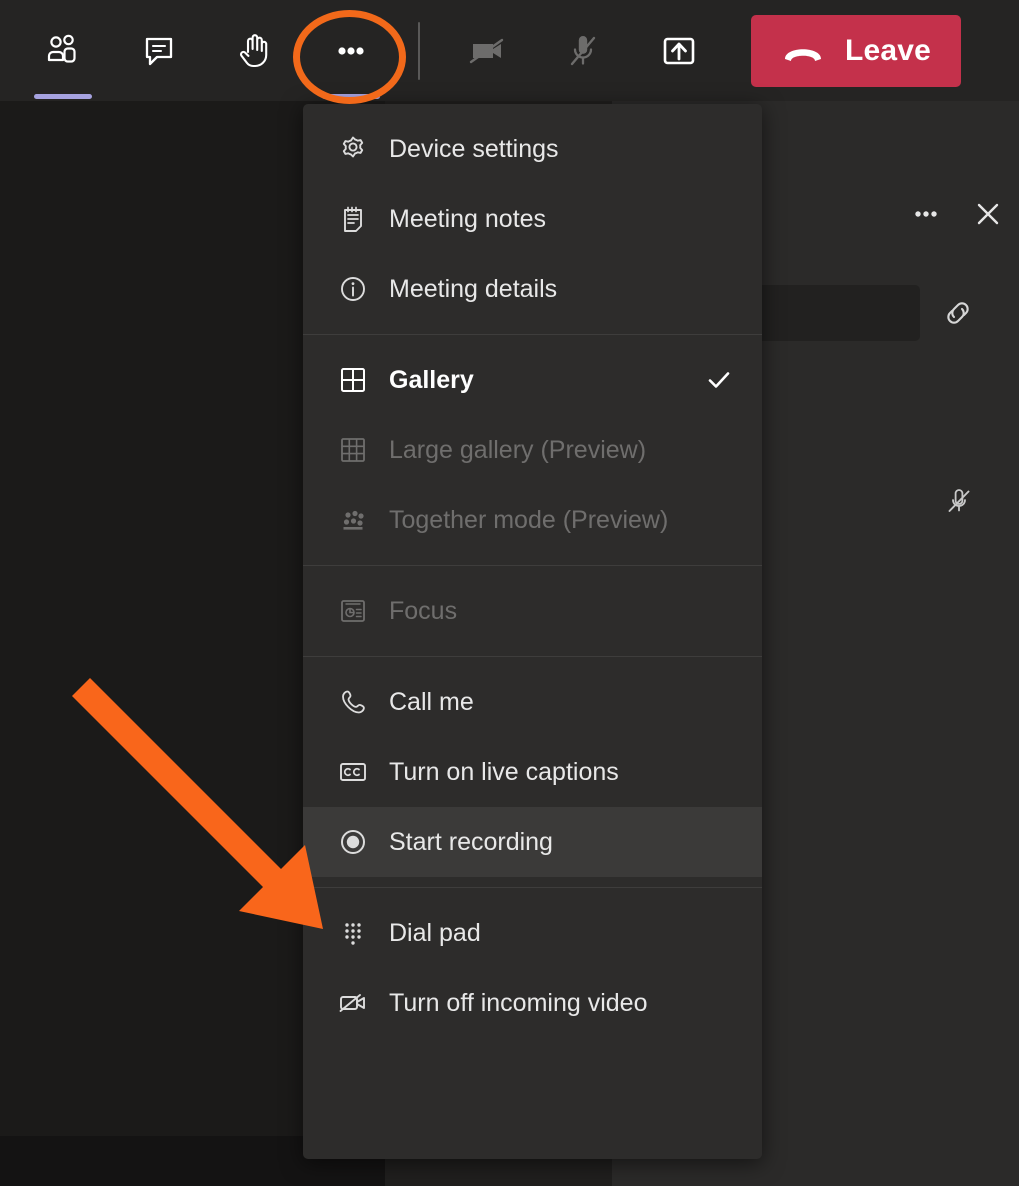 The width and height of the screenshot is (1019, 1186). I want to click on menu-item-label: Device settings, so click(474, 148).